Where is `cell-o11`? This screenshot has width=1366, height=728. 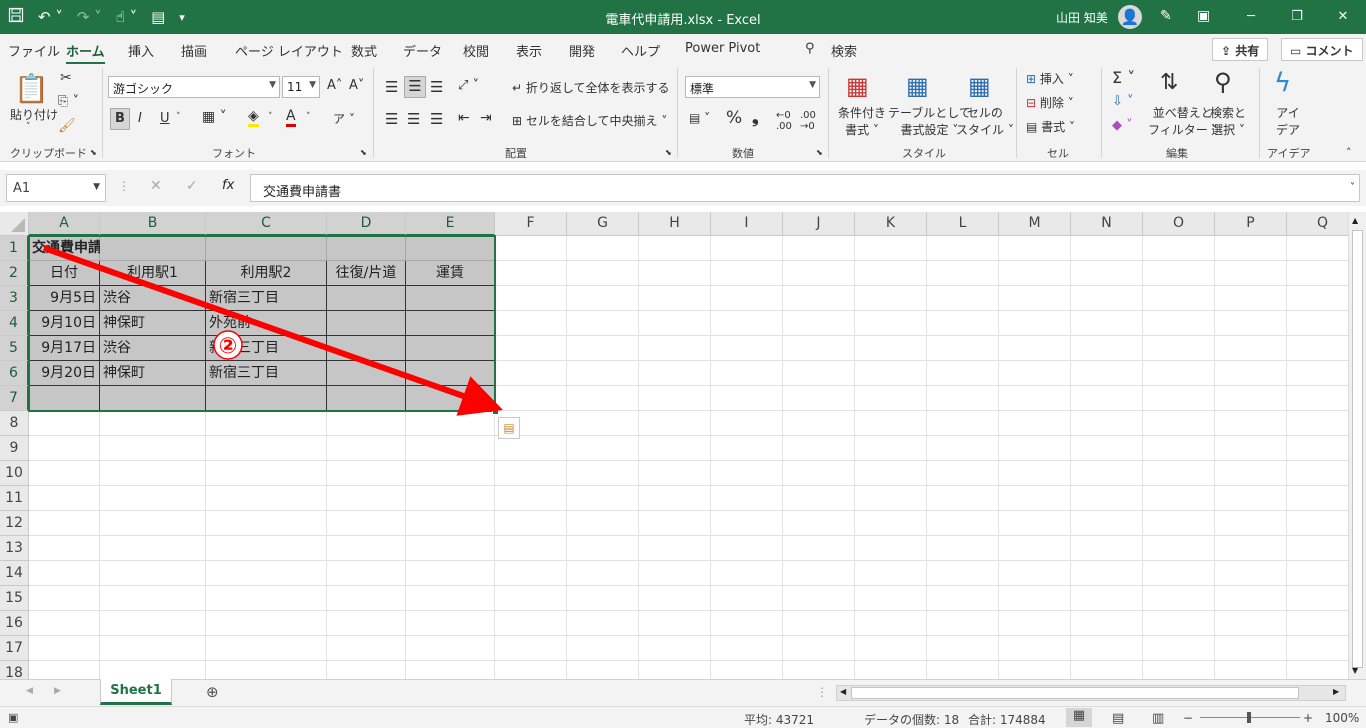 cell-o11 is located at coordinates (1179, 498).